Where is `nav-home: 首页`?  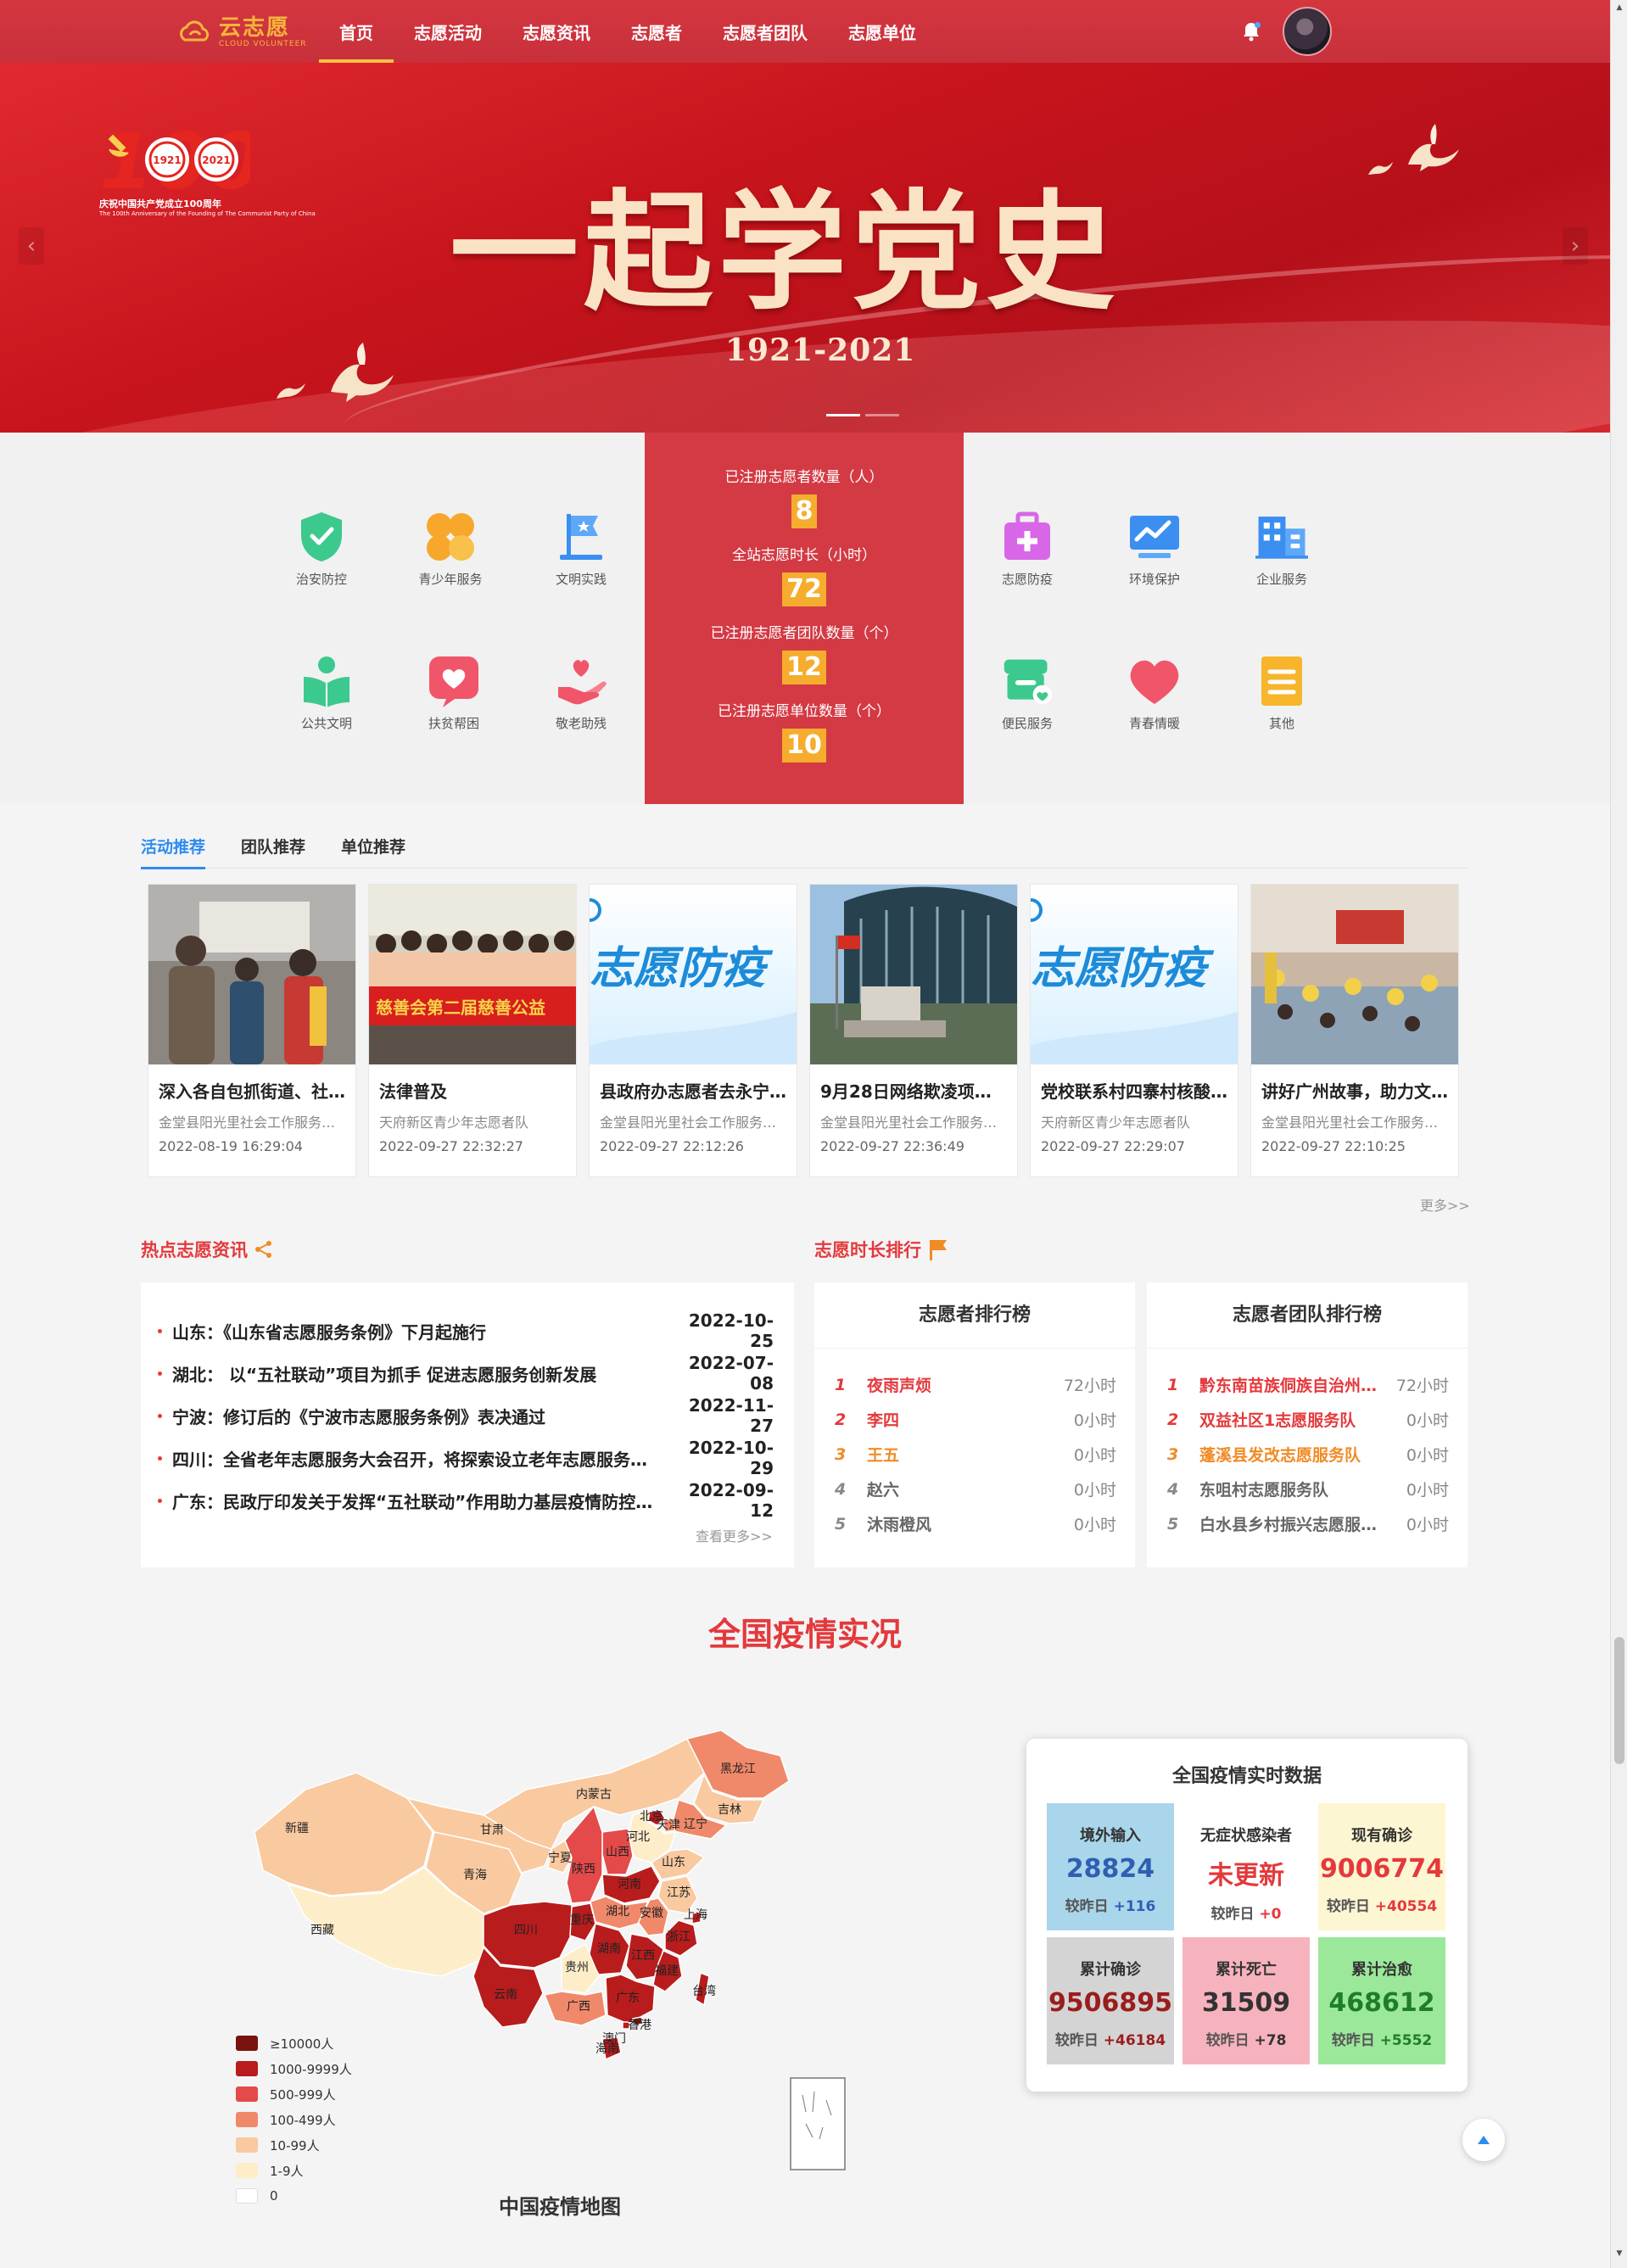 nav-home: 首页 is located at coordinates (356, 31).